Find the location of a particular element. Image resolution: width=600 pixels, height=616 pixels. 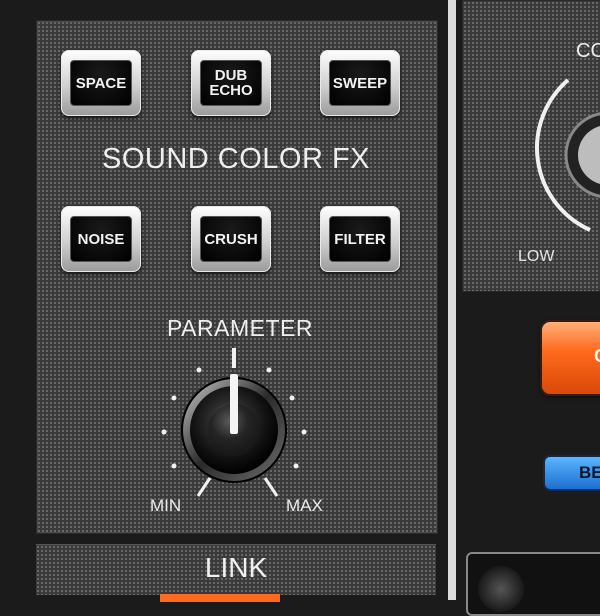

filter-button: FILTER is located at coordinates (360, 239).